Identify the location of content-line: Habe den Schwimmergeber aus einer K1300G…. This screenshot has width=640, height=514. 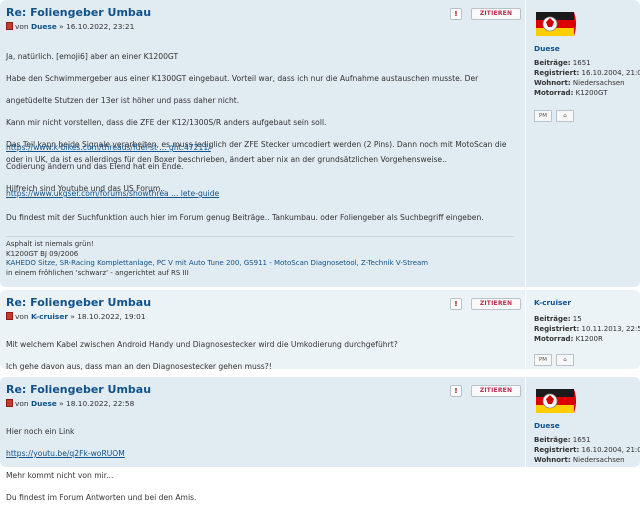
(256, 78).